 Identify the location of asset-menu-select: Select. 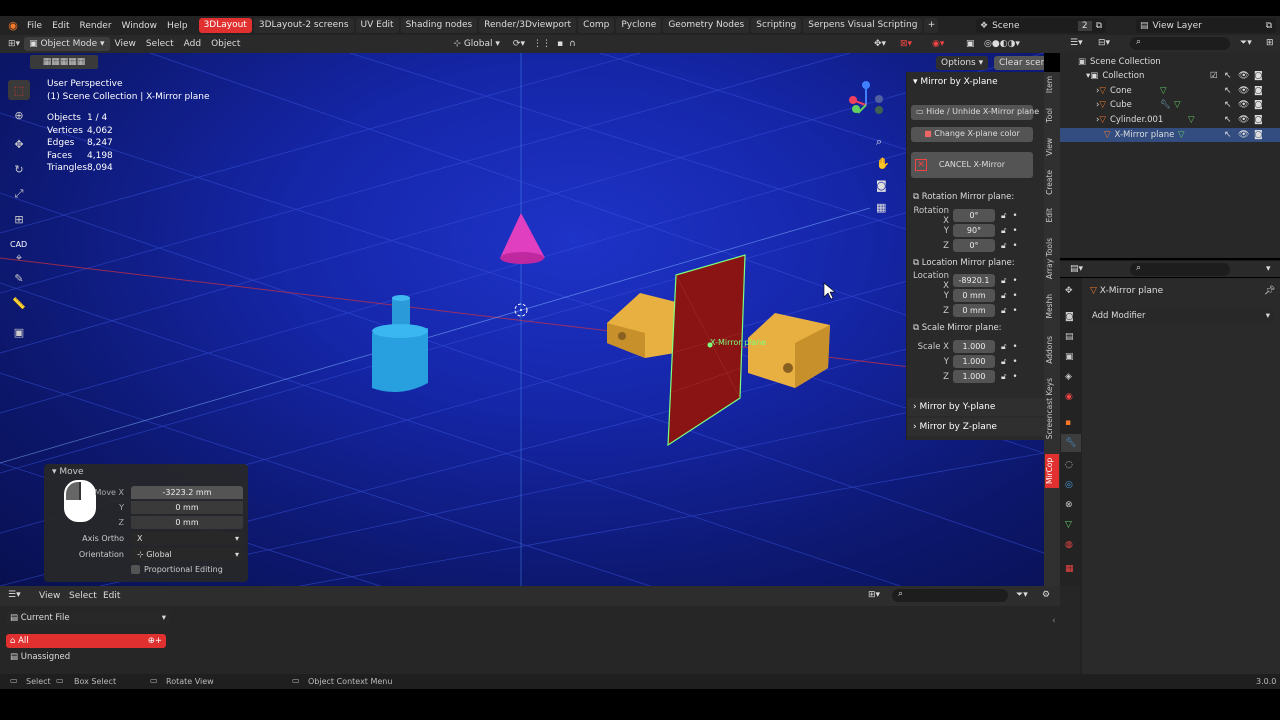
(83, 596).